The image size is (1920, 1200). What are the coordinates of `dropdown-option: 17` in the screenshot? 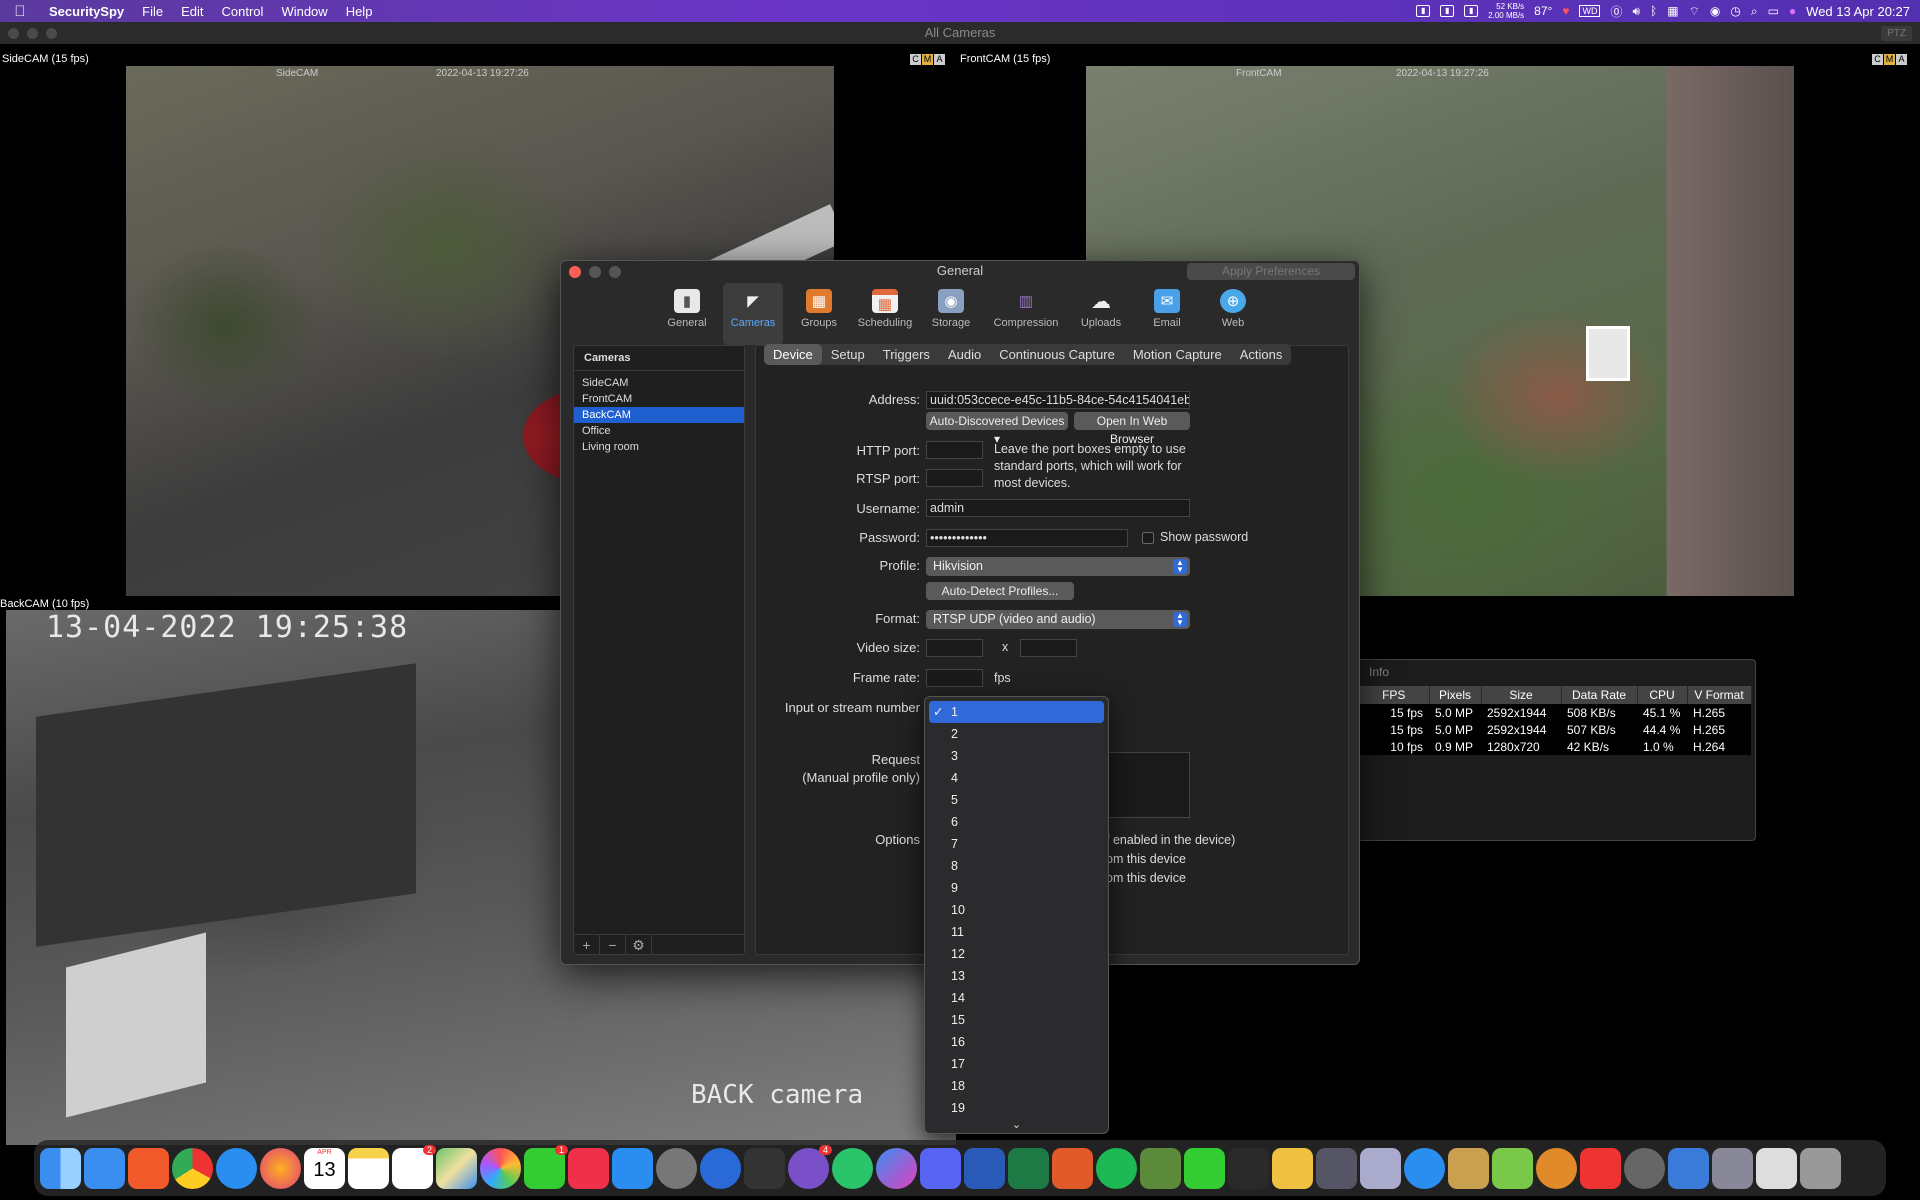 It's located at (1016, 1064).